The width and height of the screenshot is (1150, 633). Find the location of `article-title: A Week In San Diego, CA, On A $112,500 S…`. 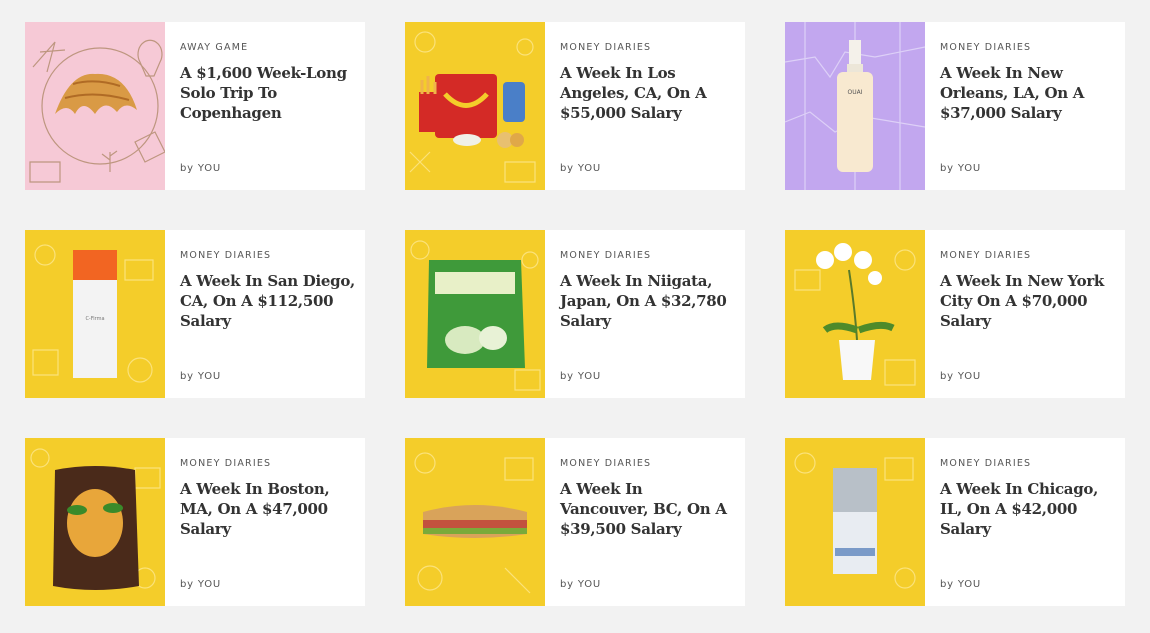

article-title: A Week In San Diego, CA, On A $112,500 S… is located at coordinates (267, 301).